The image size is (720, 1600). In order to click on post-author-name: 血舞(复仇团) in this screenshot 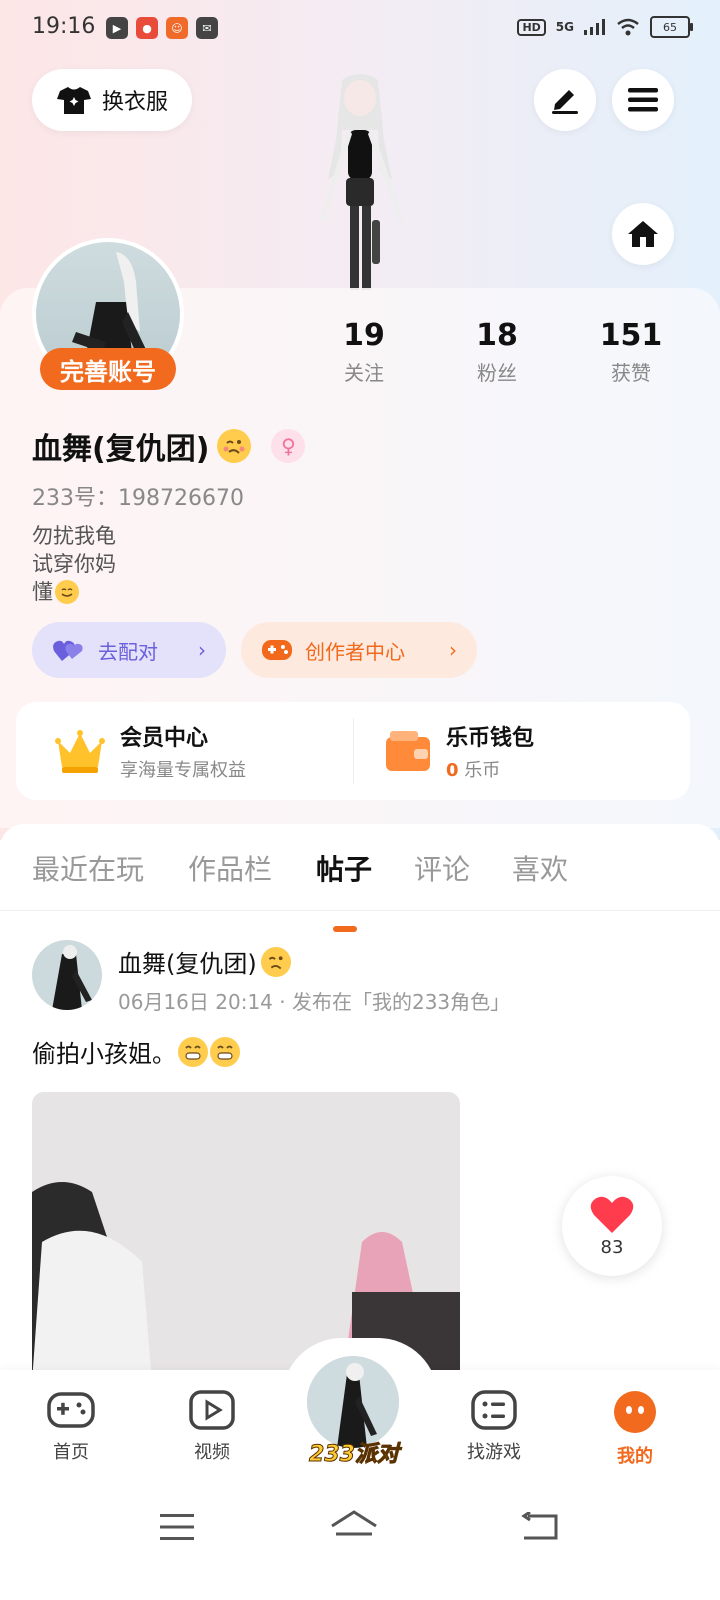, I will do `click(187, 964)`.